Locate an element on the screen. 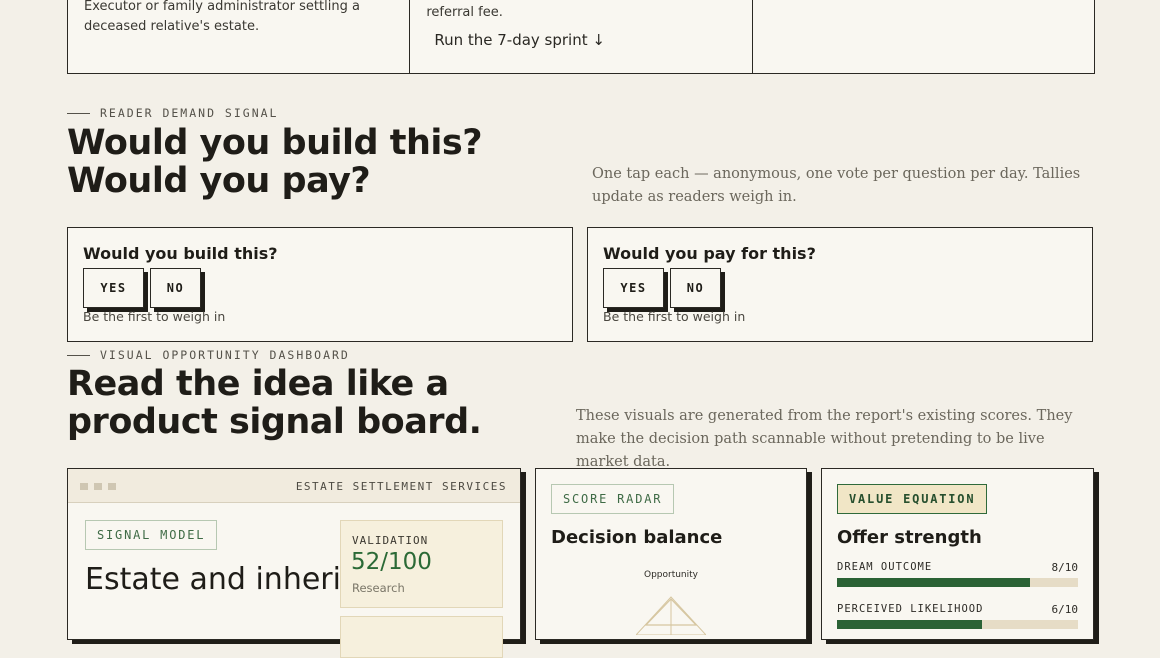 The image size is (1160, 658). validation-sub: Research is located at coordinates (378, 588).